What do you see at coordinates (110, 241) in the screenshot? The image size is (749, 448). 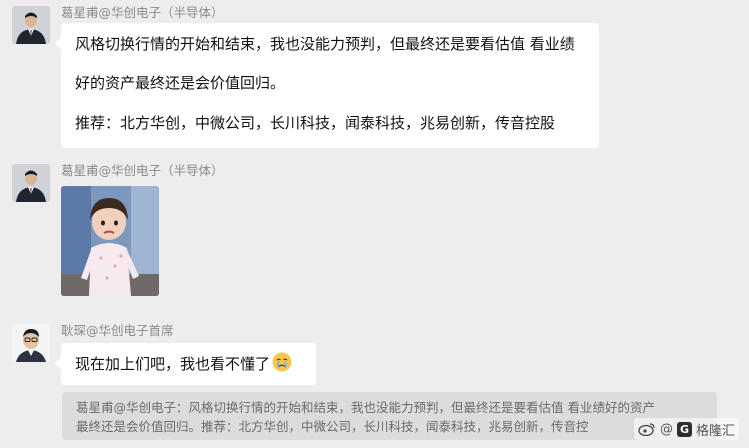 I see `child-photo` at bounding box center [110, 241].